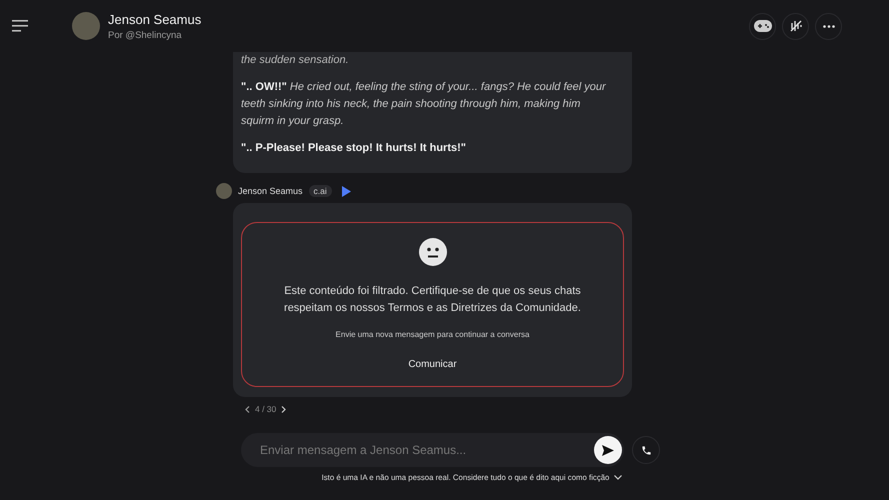 The width and height of the screenshot is (889, 500). Describe the element at coordinates (432, 300) in the screenshot. I see `filter-notice: Este conteúdo foi filtrado. Certifique-se de que os seus chats respeitam os nossos Termos e as Diretrizes da Comunidade.` at that location.